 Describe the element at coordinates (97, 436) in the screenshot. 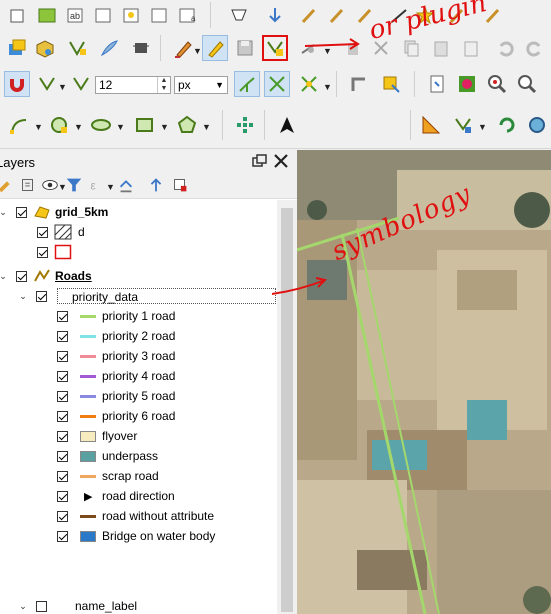

I see `category-row: flyover` at that location.